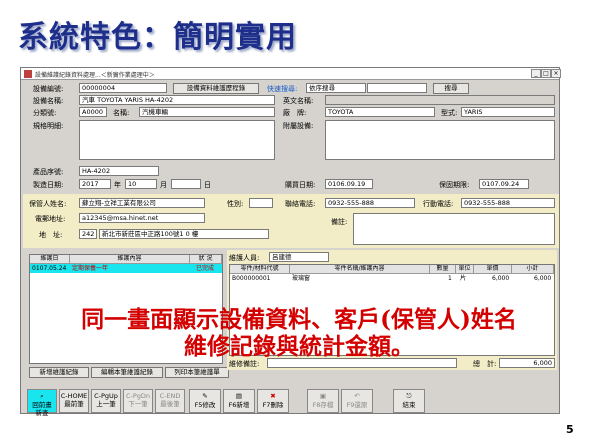 This screenshot has height=443, width=590. I want to click on mobile-field: 0932-555-888, so click(508, 203).